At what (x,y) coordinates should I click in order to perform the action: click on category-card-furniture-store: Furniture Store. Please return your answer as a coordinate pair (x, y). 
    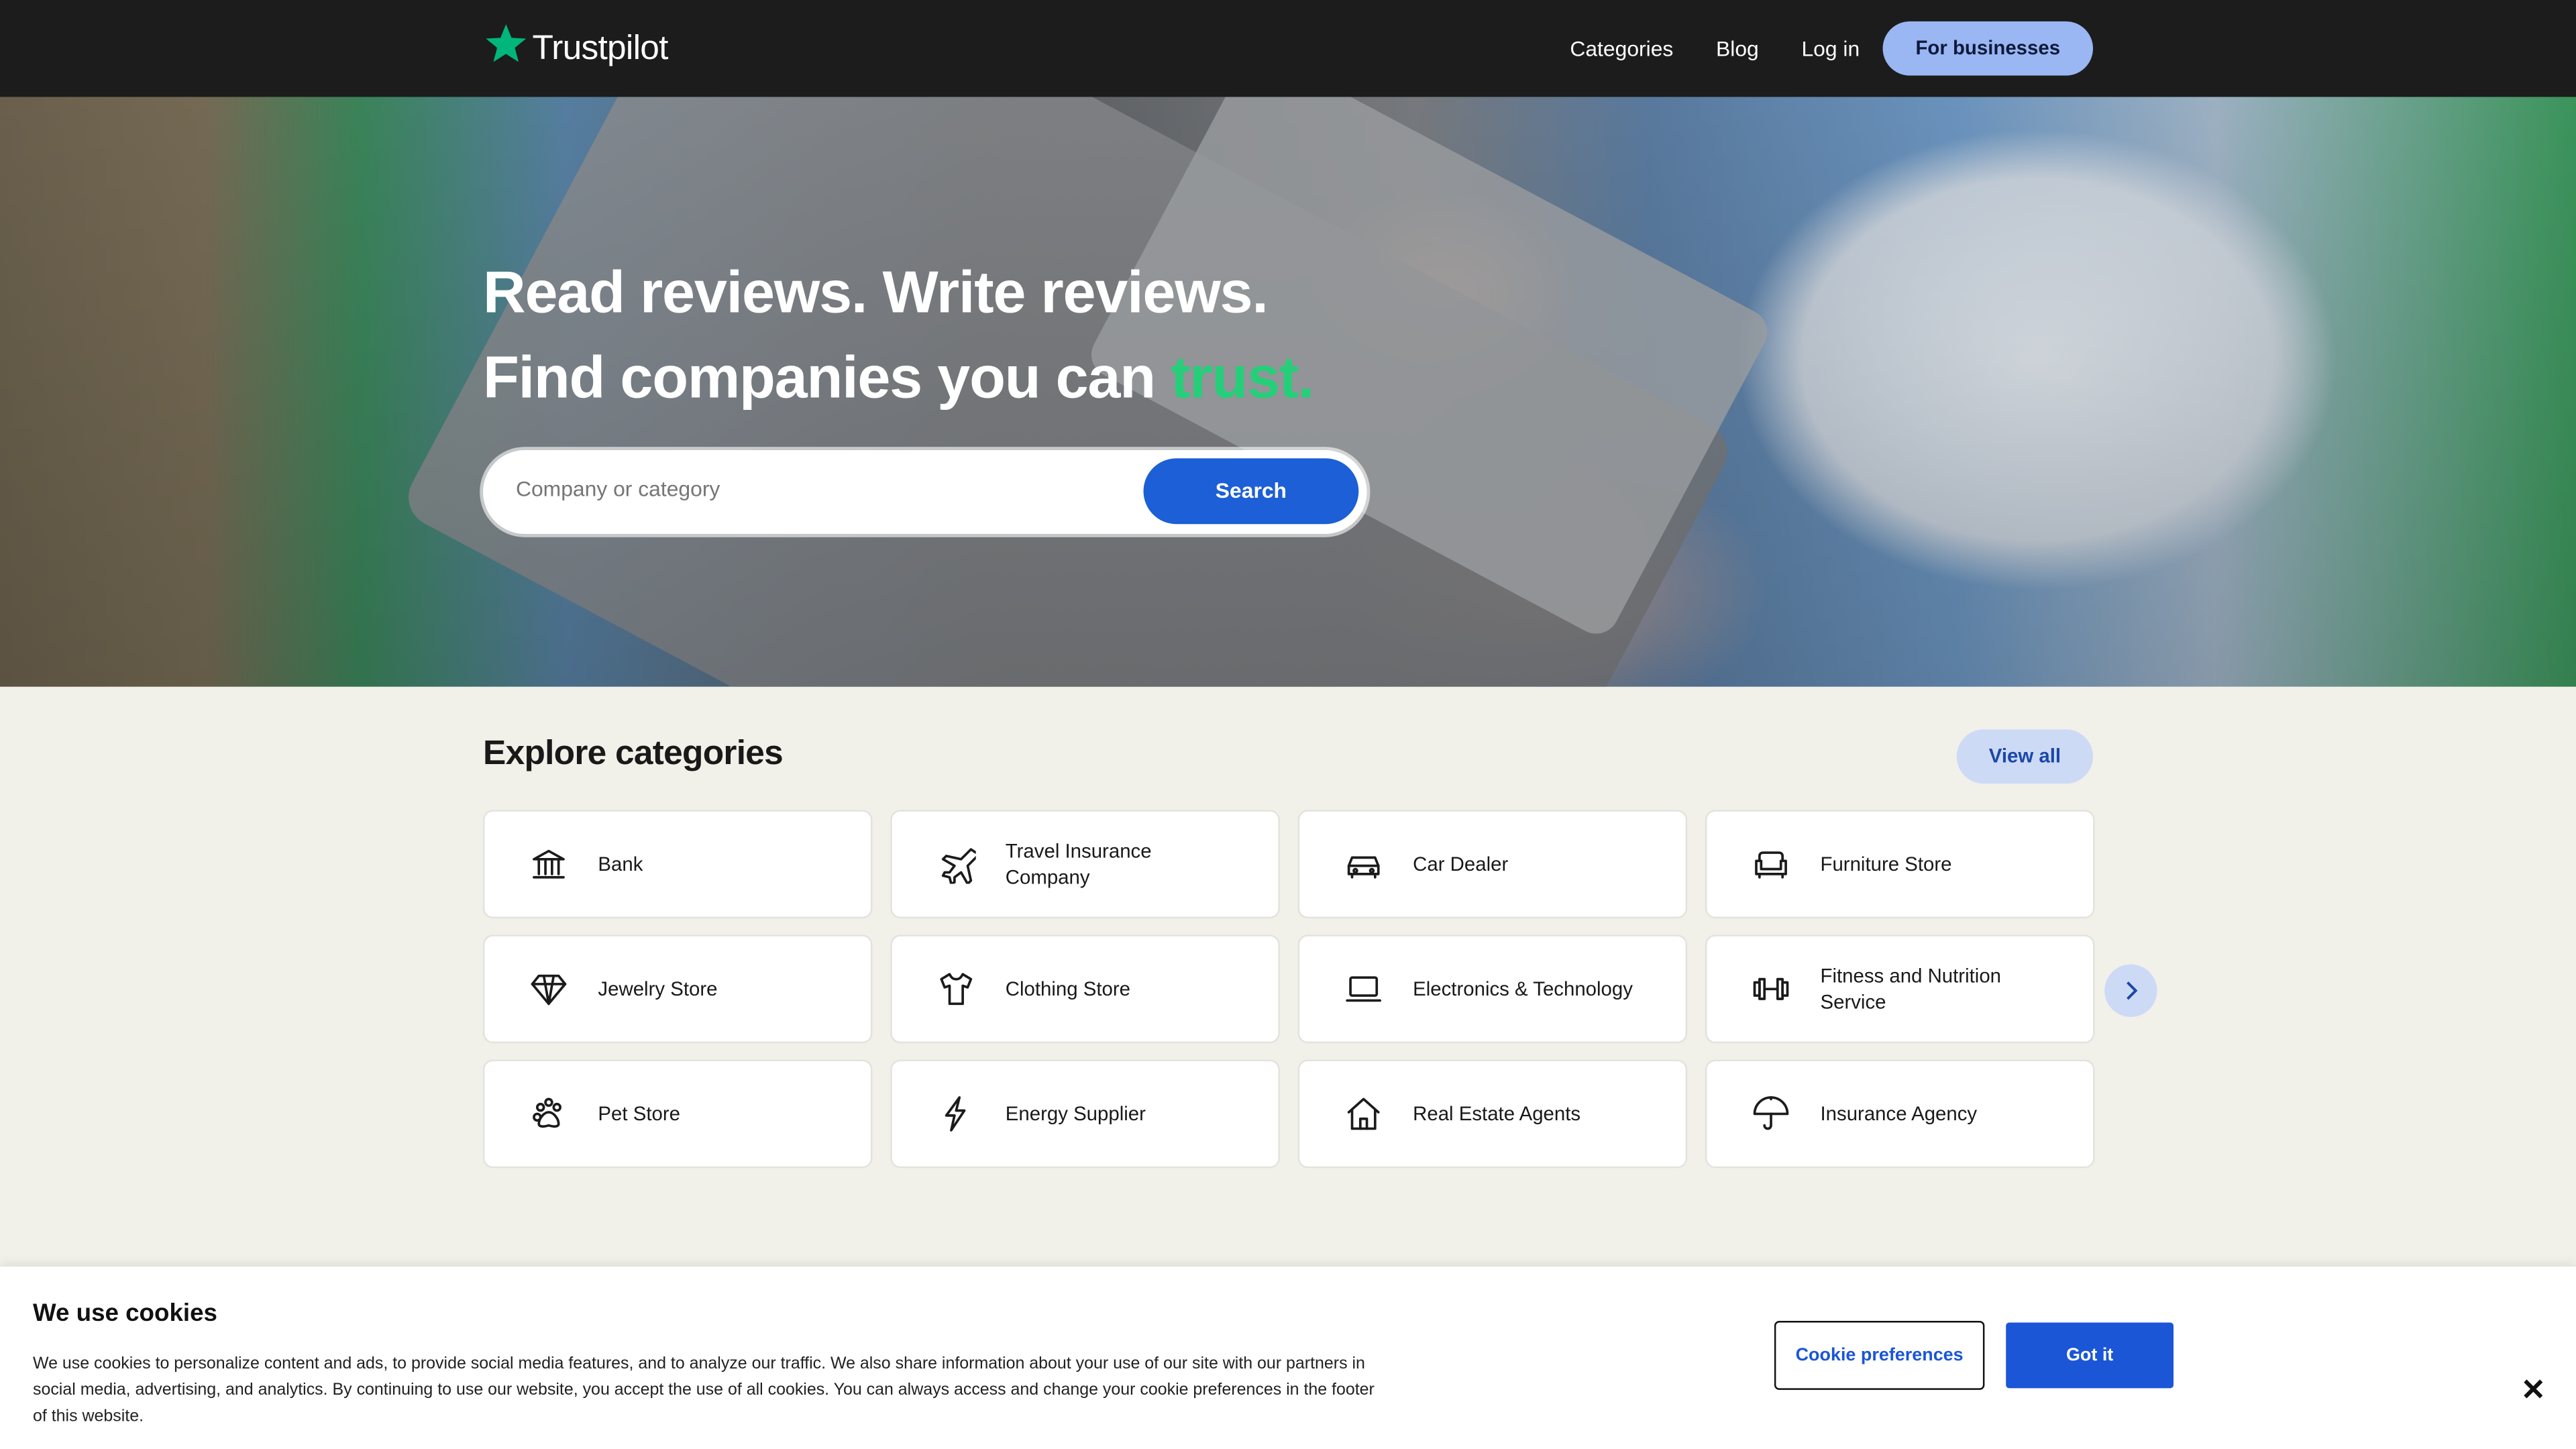
    Looking at the image, I should click on (1900, 864).